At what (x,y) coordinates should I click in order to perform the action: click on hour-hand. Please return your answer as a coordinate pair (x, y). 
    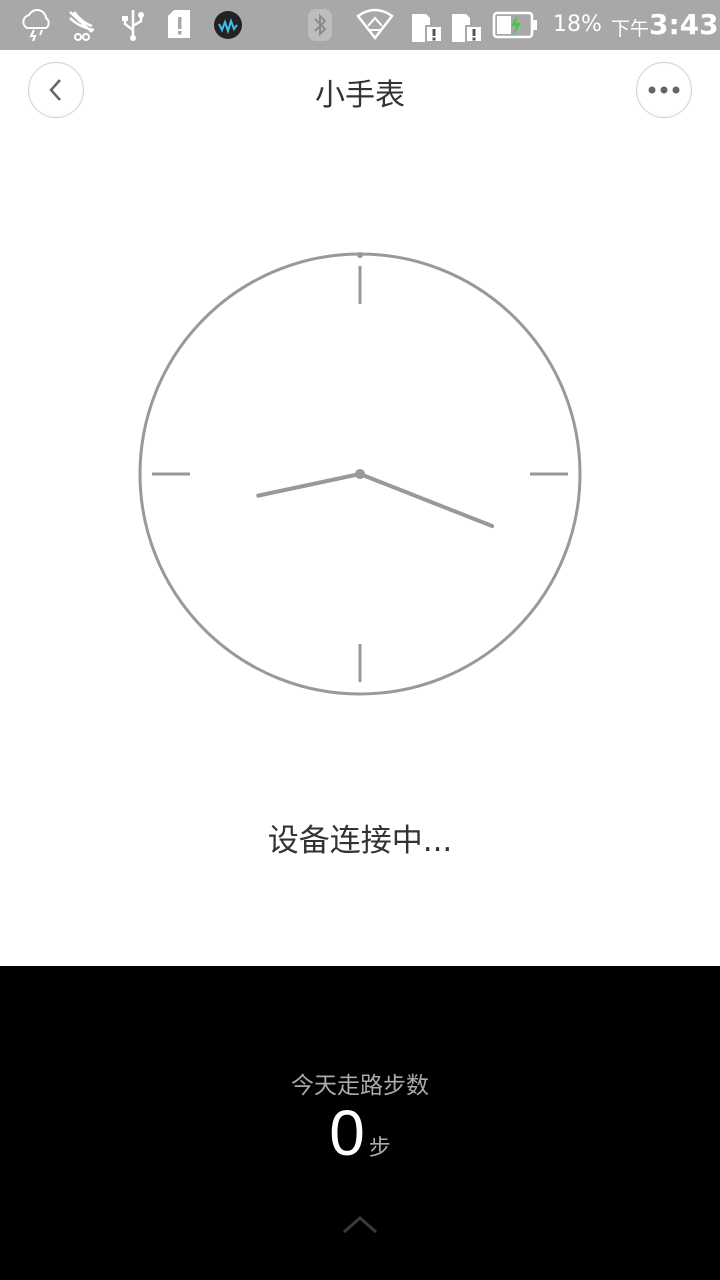
    Looking at the image, I should click on (426, 500).